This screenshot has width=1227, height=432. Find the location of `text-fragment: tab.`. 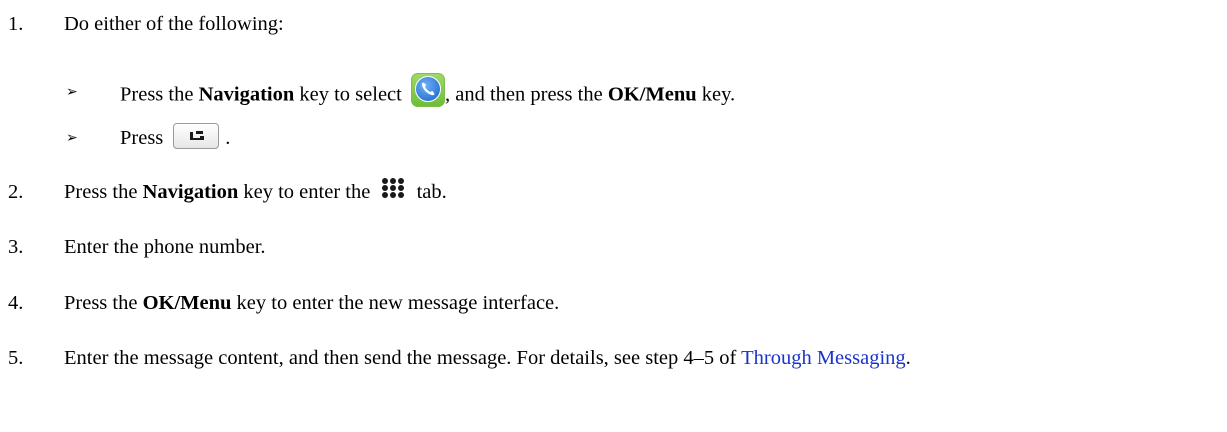

text-fragment: tab. is located at coordinates (429, 192).